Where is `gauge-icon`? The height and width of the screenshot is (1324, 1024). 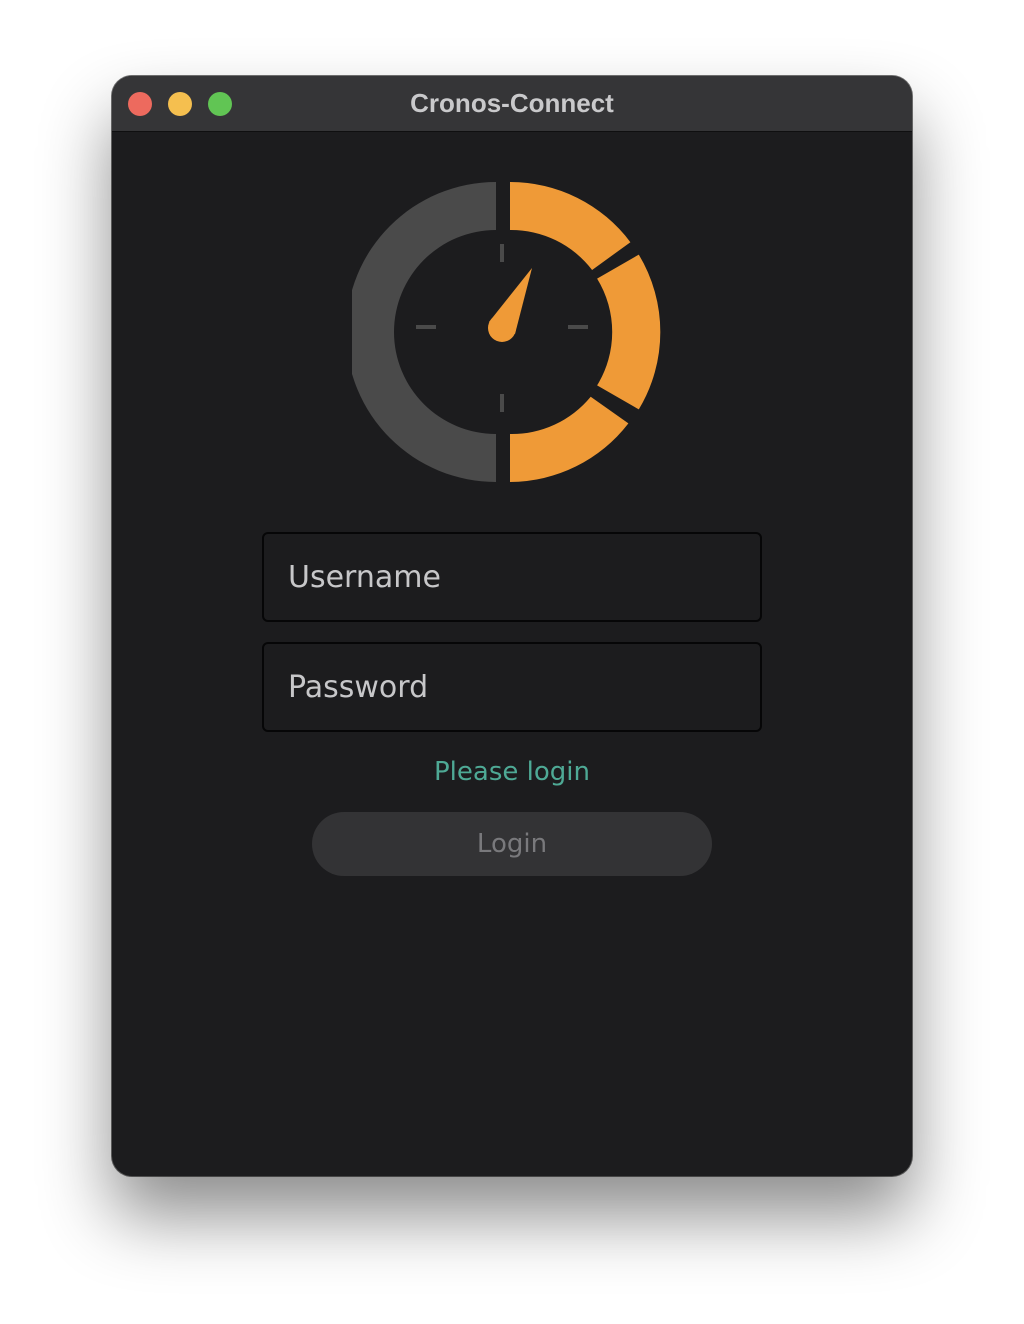
gauge-icon is located at coordinates (506, 331).